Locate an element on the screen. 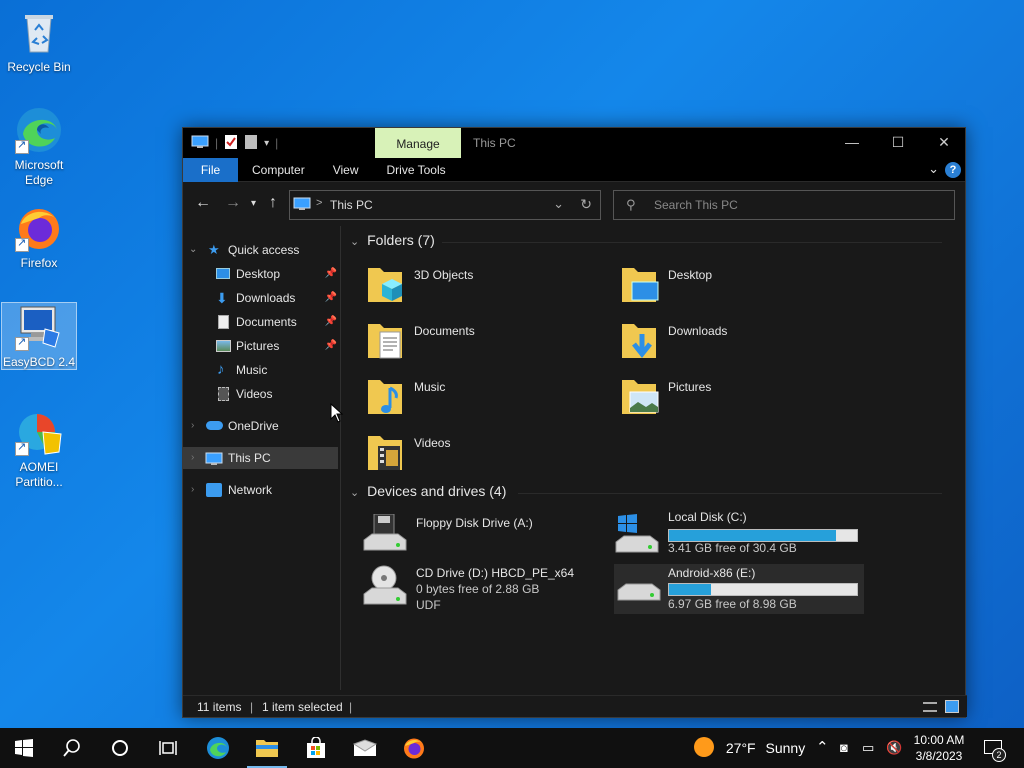 This screenshot has width=1024, height=768. close-button: ✕ is located at coordinates (944, 143).